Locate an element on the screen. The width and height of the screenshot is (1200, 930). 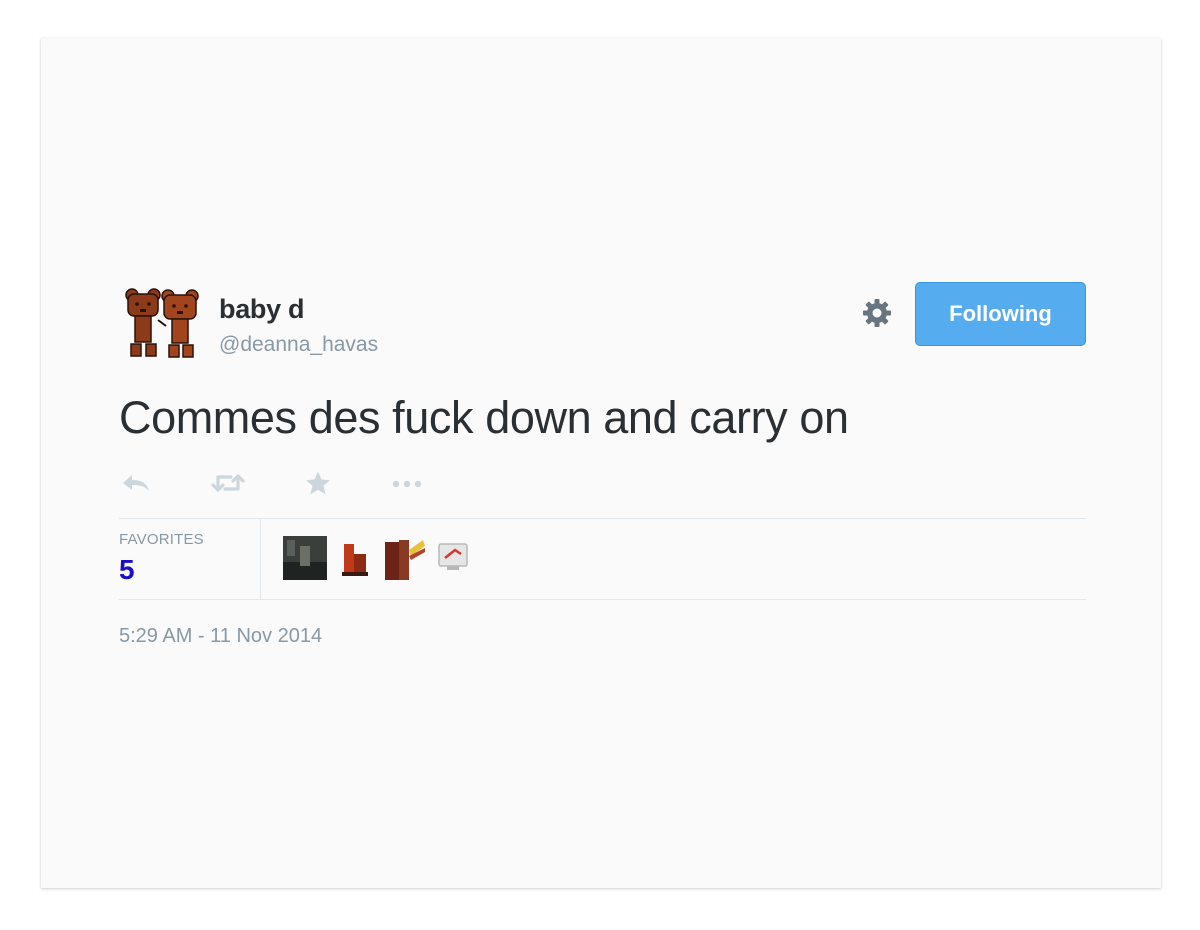
favorites-label: FAVORITES is located at coordinates (161, 539).